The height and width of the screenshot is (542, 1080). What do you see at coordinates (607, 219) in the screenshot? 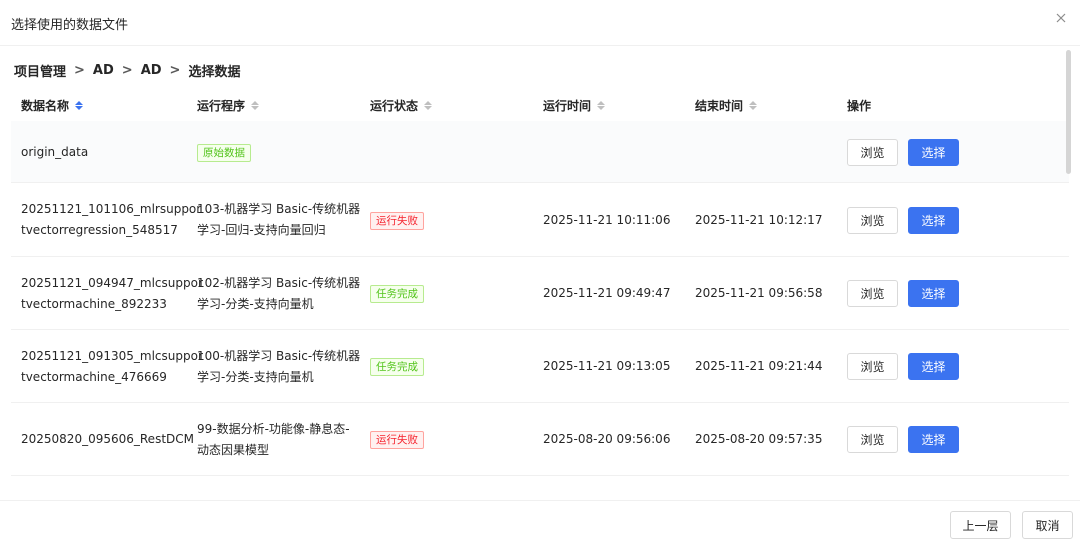
I see `start-time-cell: 2025-11-21 10:11:06` at bounding box center [607, 219].